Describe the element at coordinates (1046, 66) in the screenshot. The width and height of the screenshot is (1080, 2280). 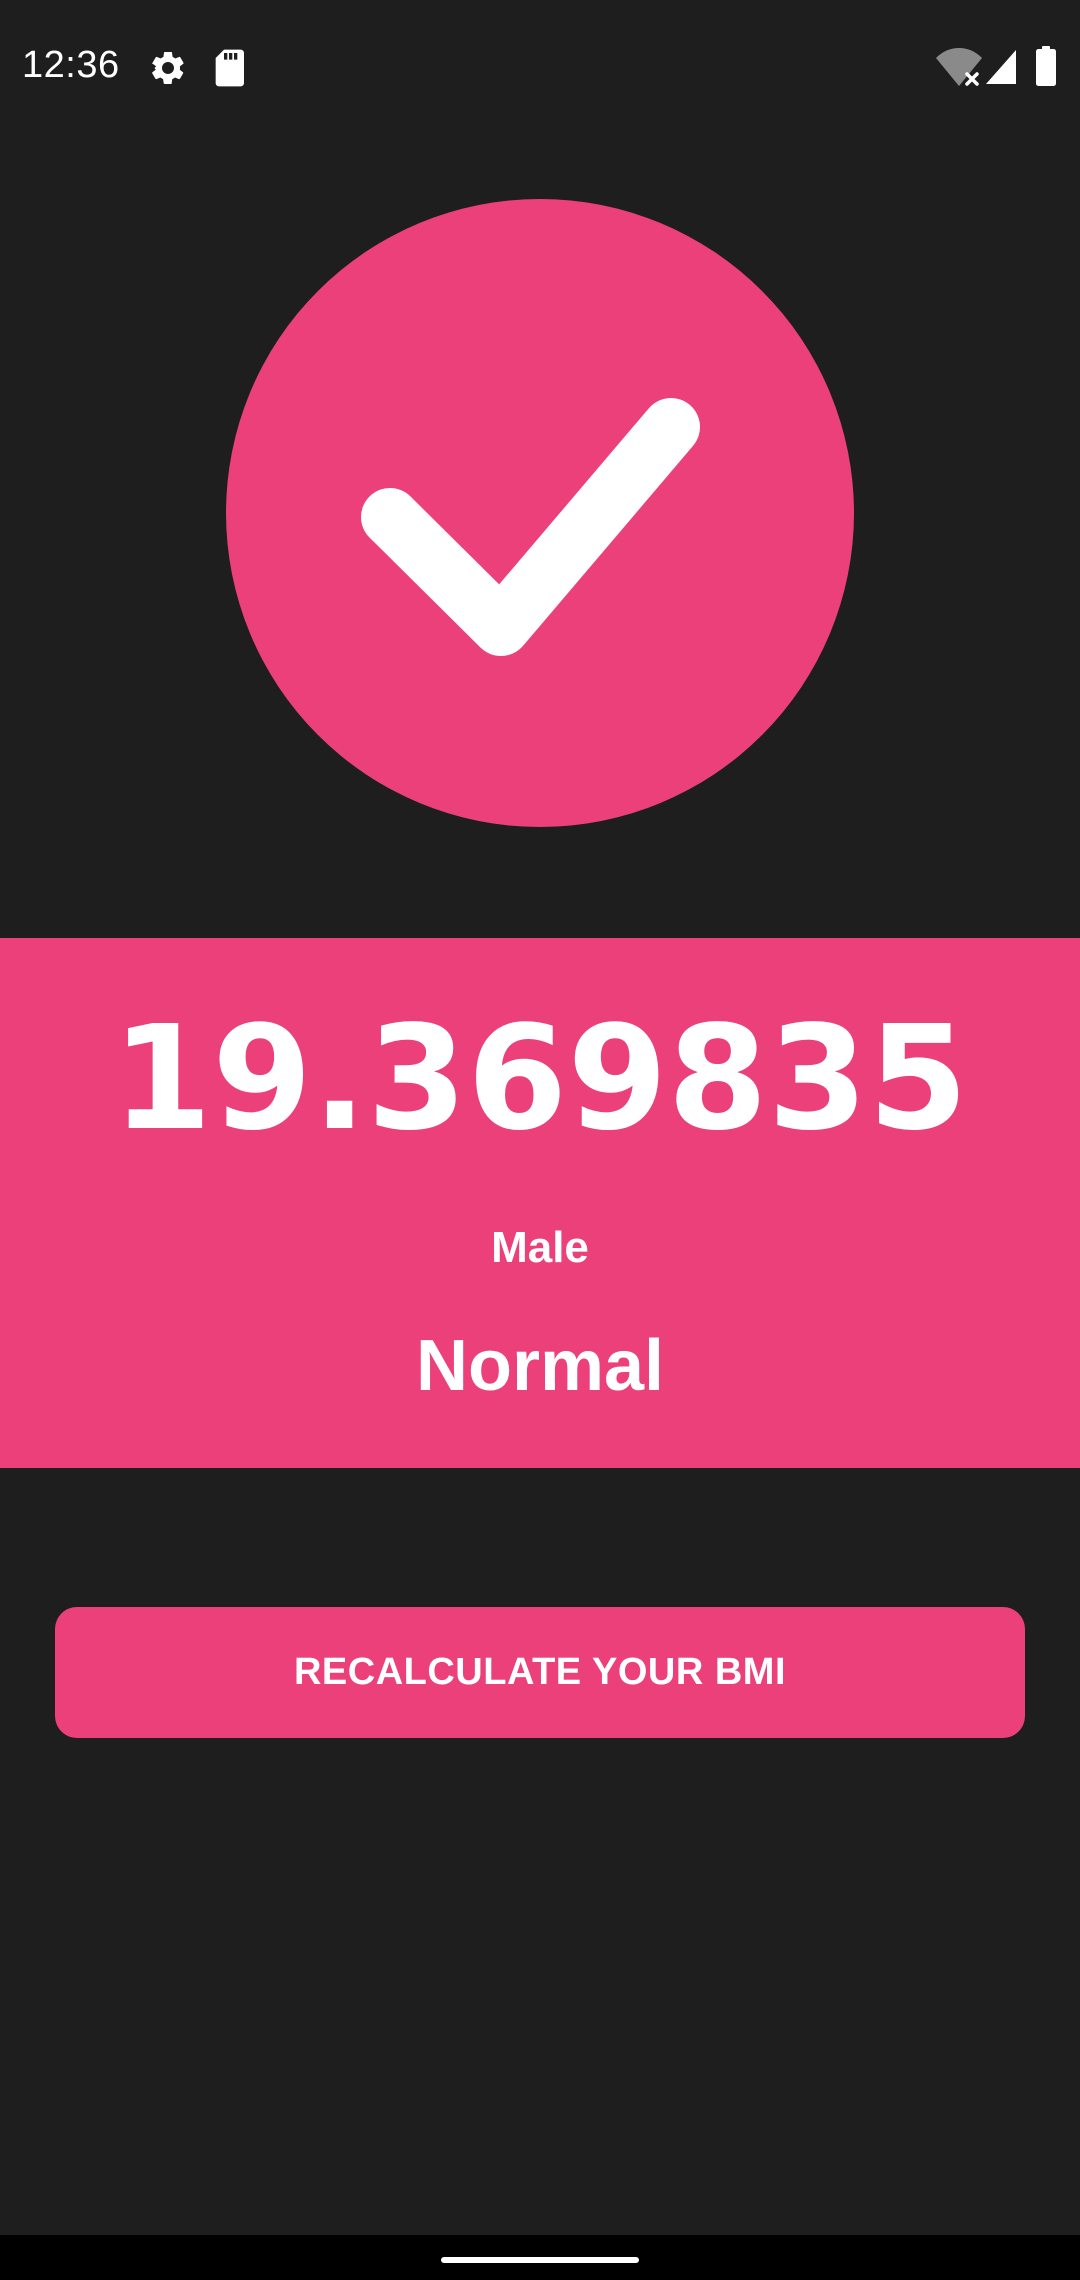
I see `battery-icon` at that location.